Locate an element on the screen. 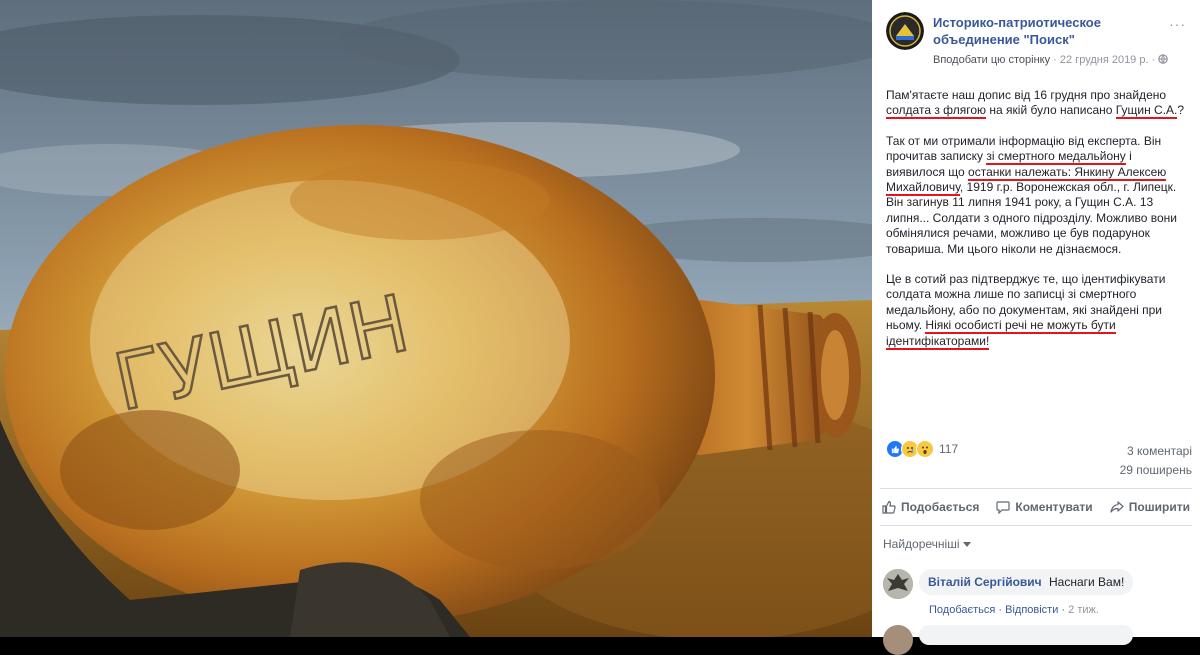  comment-time: 2 тиж. is located at coordinates (1083, 610).